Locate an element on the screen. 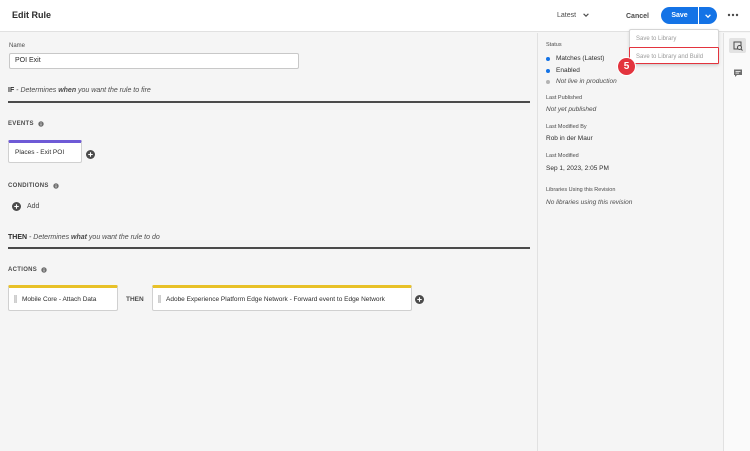 Image resolution: width=750 pixels, height=451 pixels. libraries-label: Libraries Using this Revision is located at coordinates (581, 190).